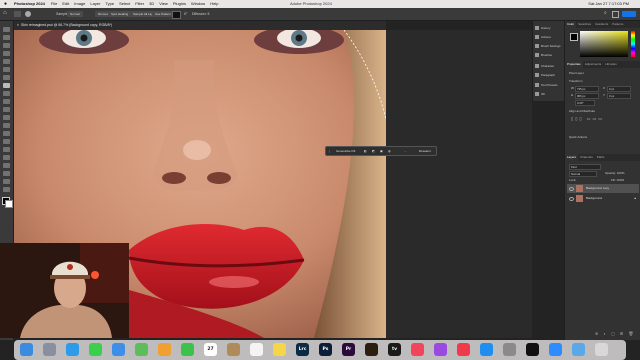 This screenshot has height=360, width=640. What do you see at coordinates (381, 151) in the screenshot?
I see `create-mask-icon: ▣` at bounding box center [381, 151].